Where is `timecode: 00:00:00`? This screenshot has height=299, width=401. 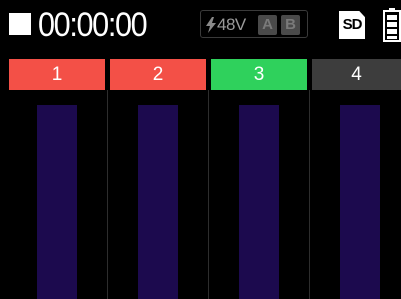
timecode: 00:00:00 is located at coordinates (93, 25).